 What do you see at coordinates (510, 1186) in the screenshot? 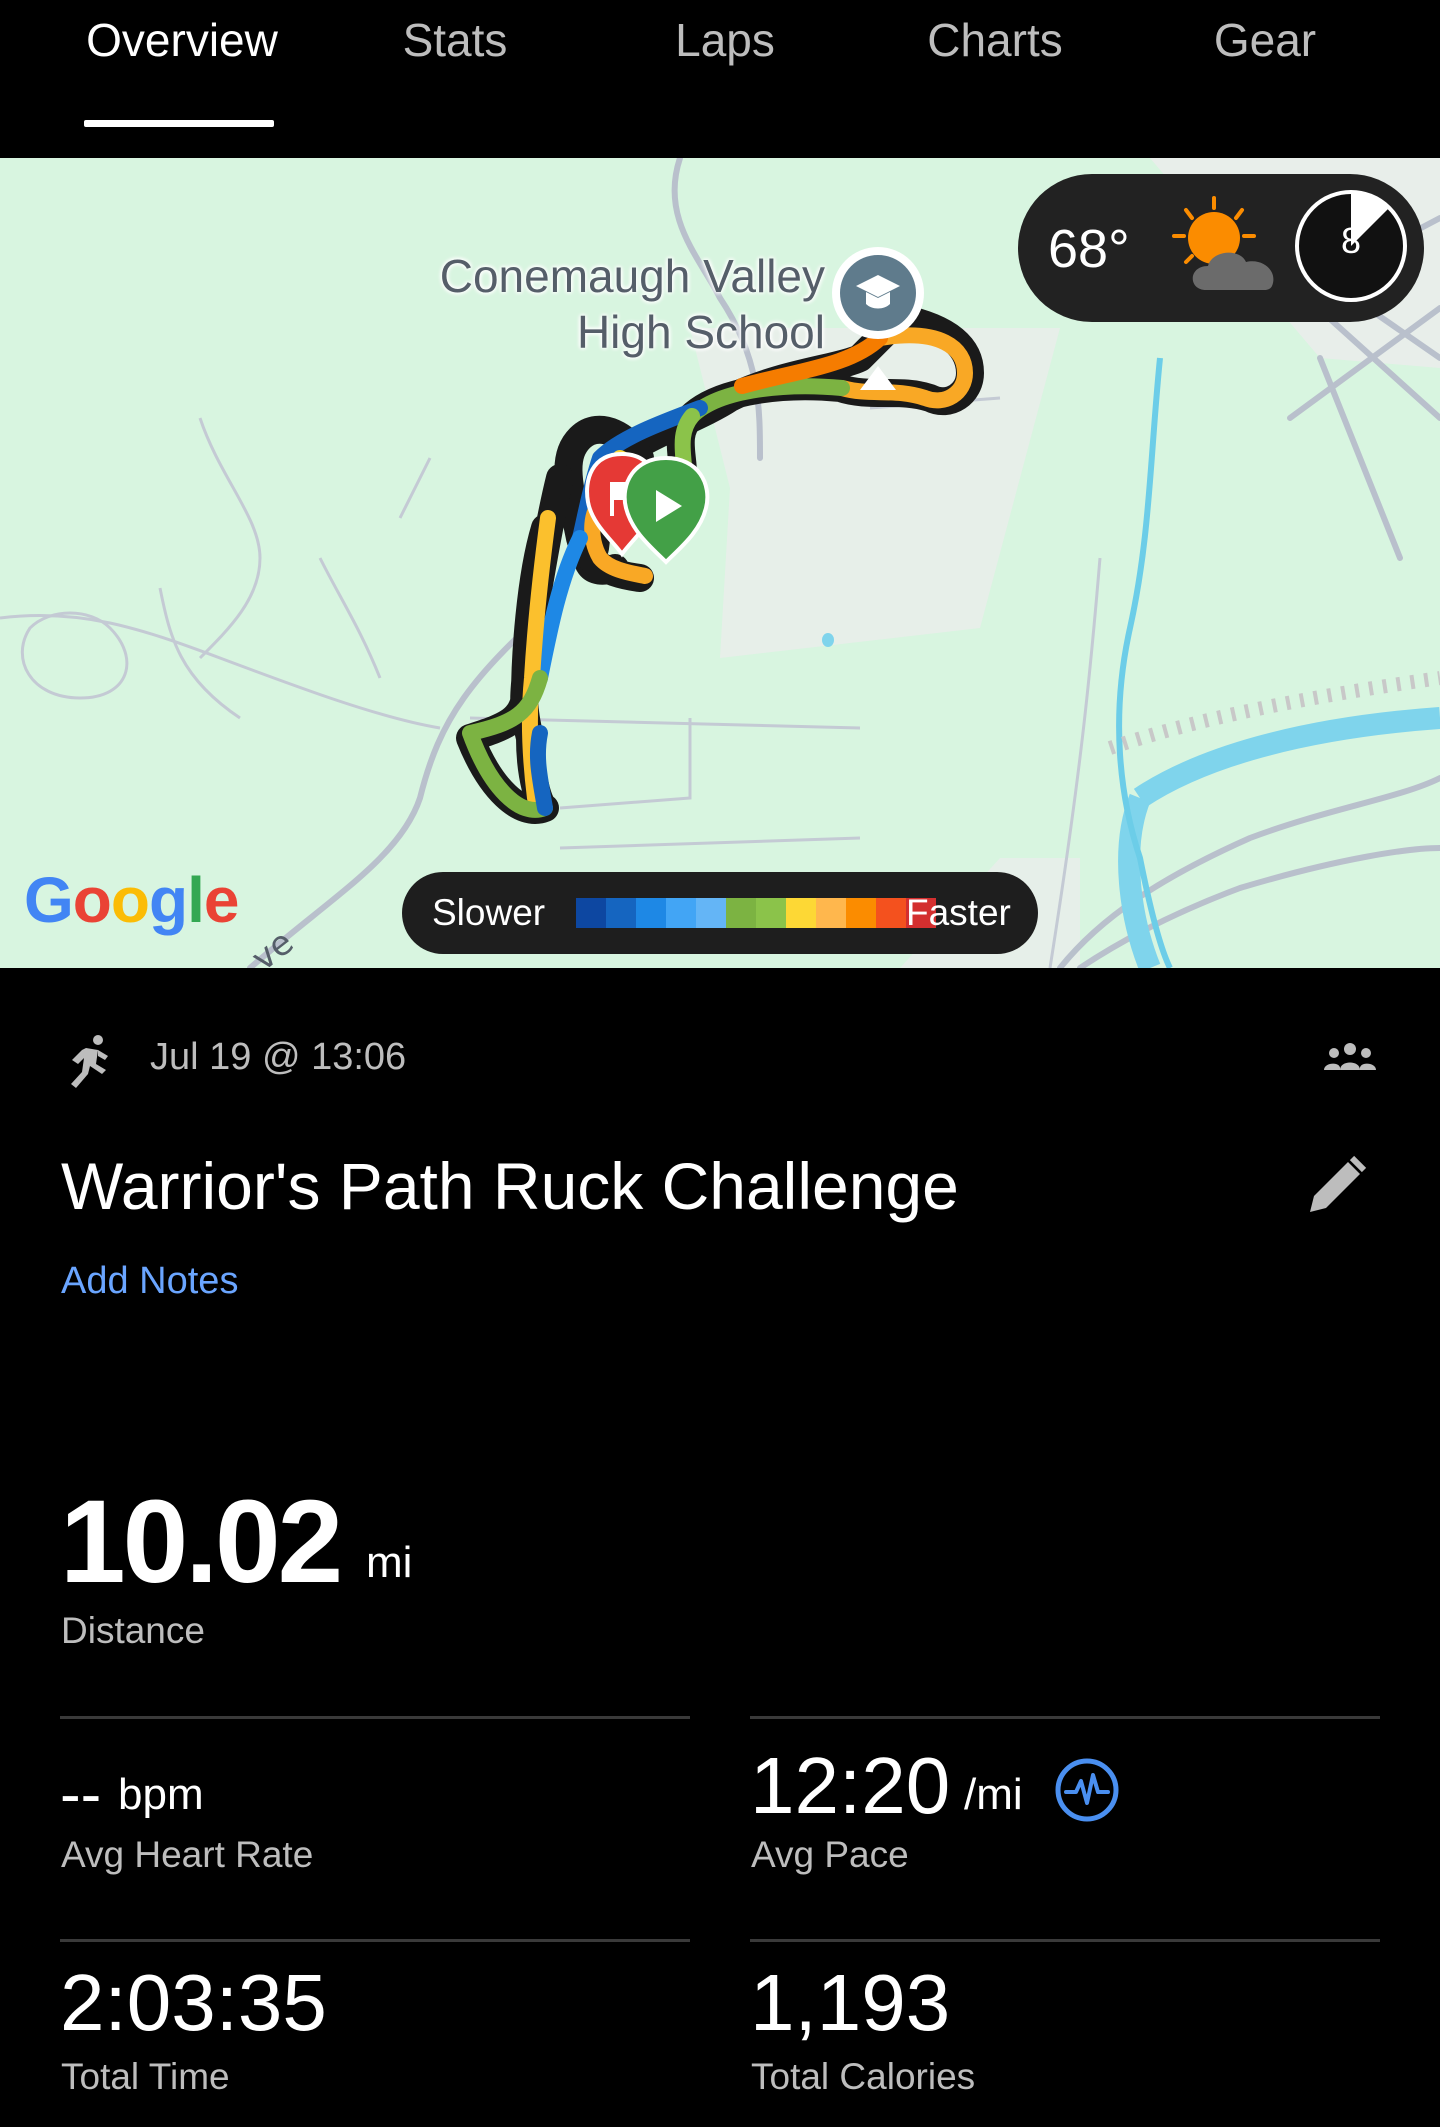
I see `activity-title: Warrior's Path Ruck Challenge` at bounding box center [510, 1186].